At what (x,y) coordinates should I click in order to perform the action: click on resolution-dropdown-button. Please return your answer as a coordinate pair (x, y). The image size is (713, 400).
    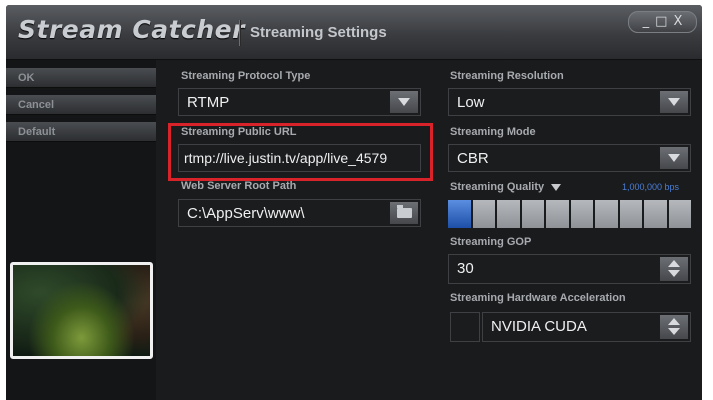
    Looking at the image, I should click on (674, 102).